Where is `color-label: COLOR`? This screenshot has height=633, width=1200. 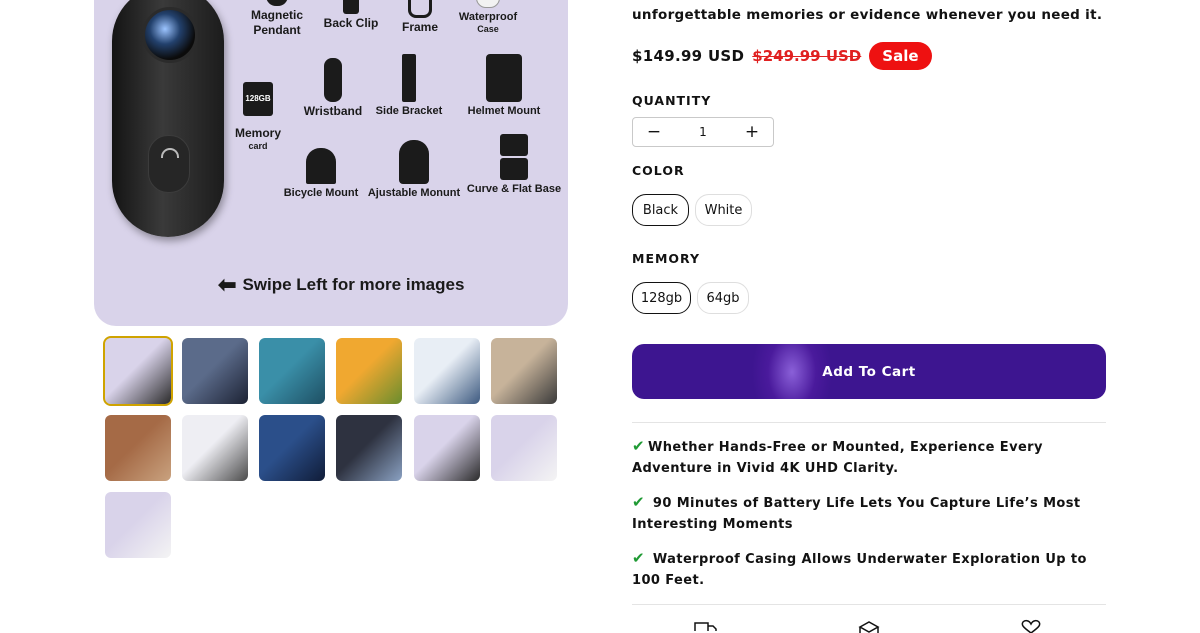 color-label: COLOR is located at coordinates (658, 170).